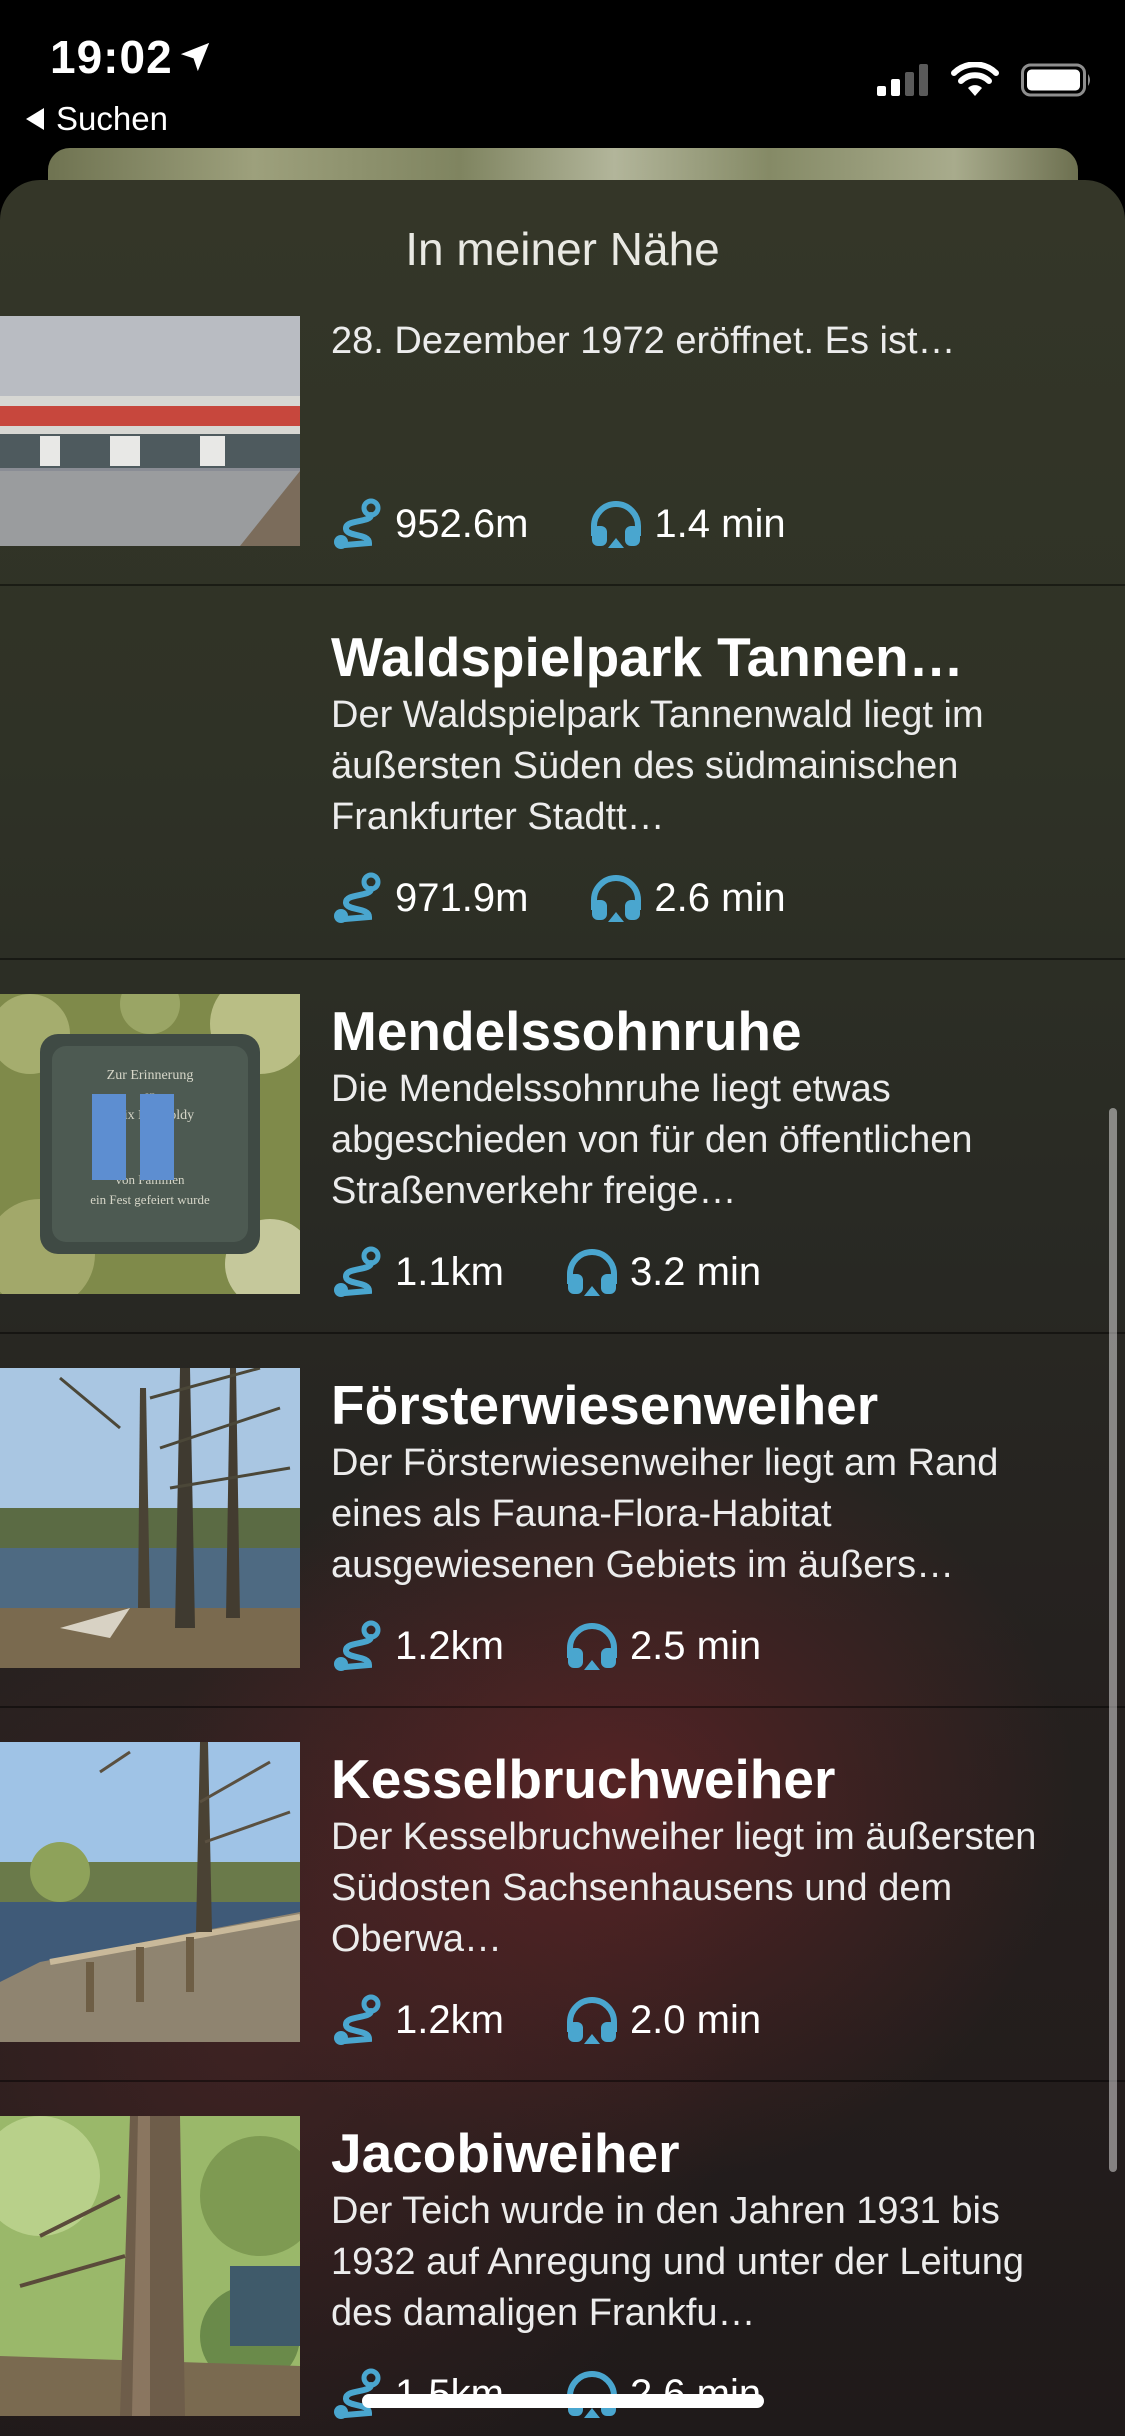  Describe the element at coordinates (195, 57) in the screenshot. I see `location-arrow-icon` at that location.